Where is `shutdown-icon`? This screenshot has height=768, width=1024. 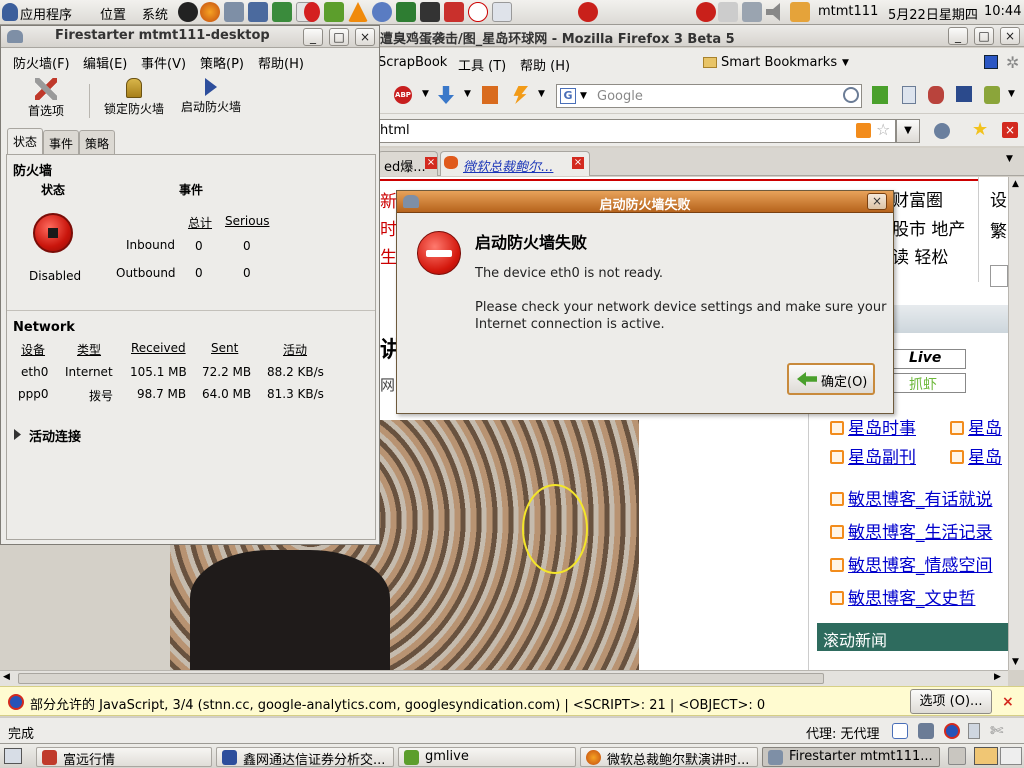
shutdown-icon is located at coordinates (588, 12).